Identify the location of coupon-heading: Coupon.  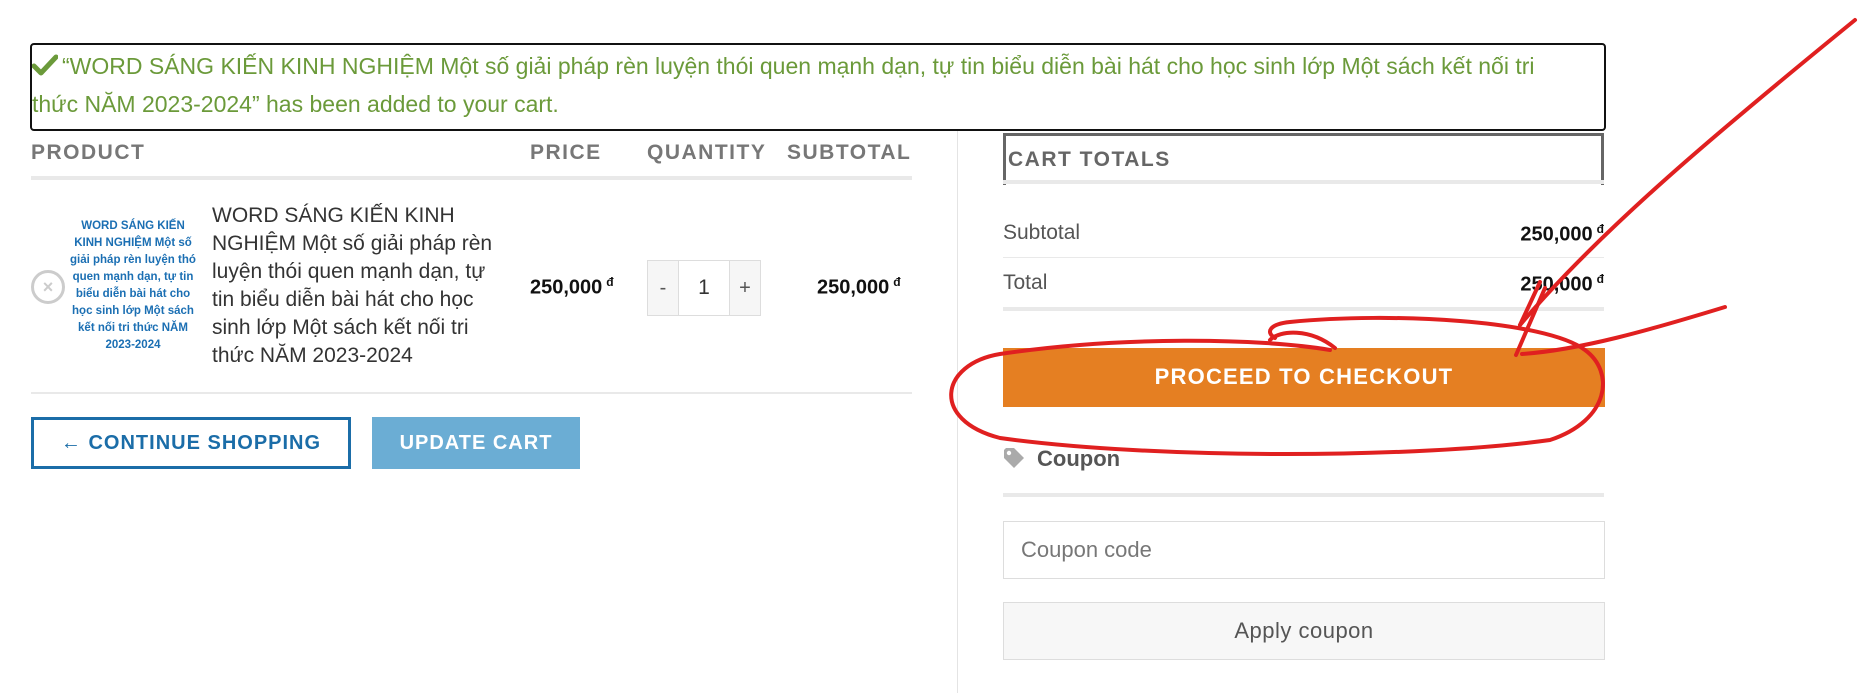
(1061, 459).